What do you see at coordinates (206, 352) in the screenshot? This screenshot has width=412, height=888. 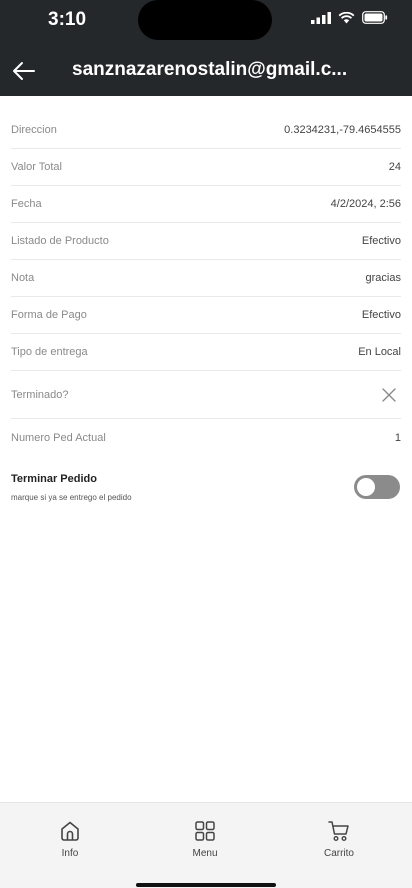 I see `detail-row-tipo-entrega: Tipo de entrega En Local` at bounding box center [206, 352].